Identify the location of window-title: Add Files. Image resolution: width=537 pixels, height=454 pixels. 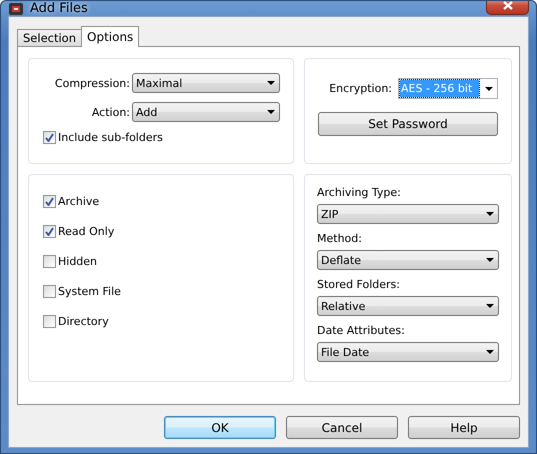
(59, 8).